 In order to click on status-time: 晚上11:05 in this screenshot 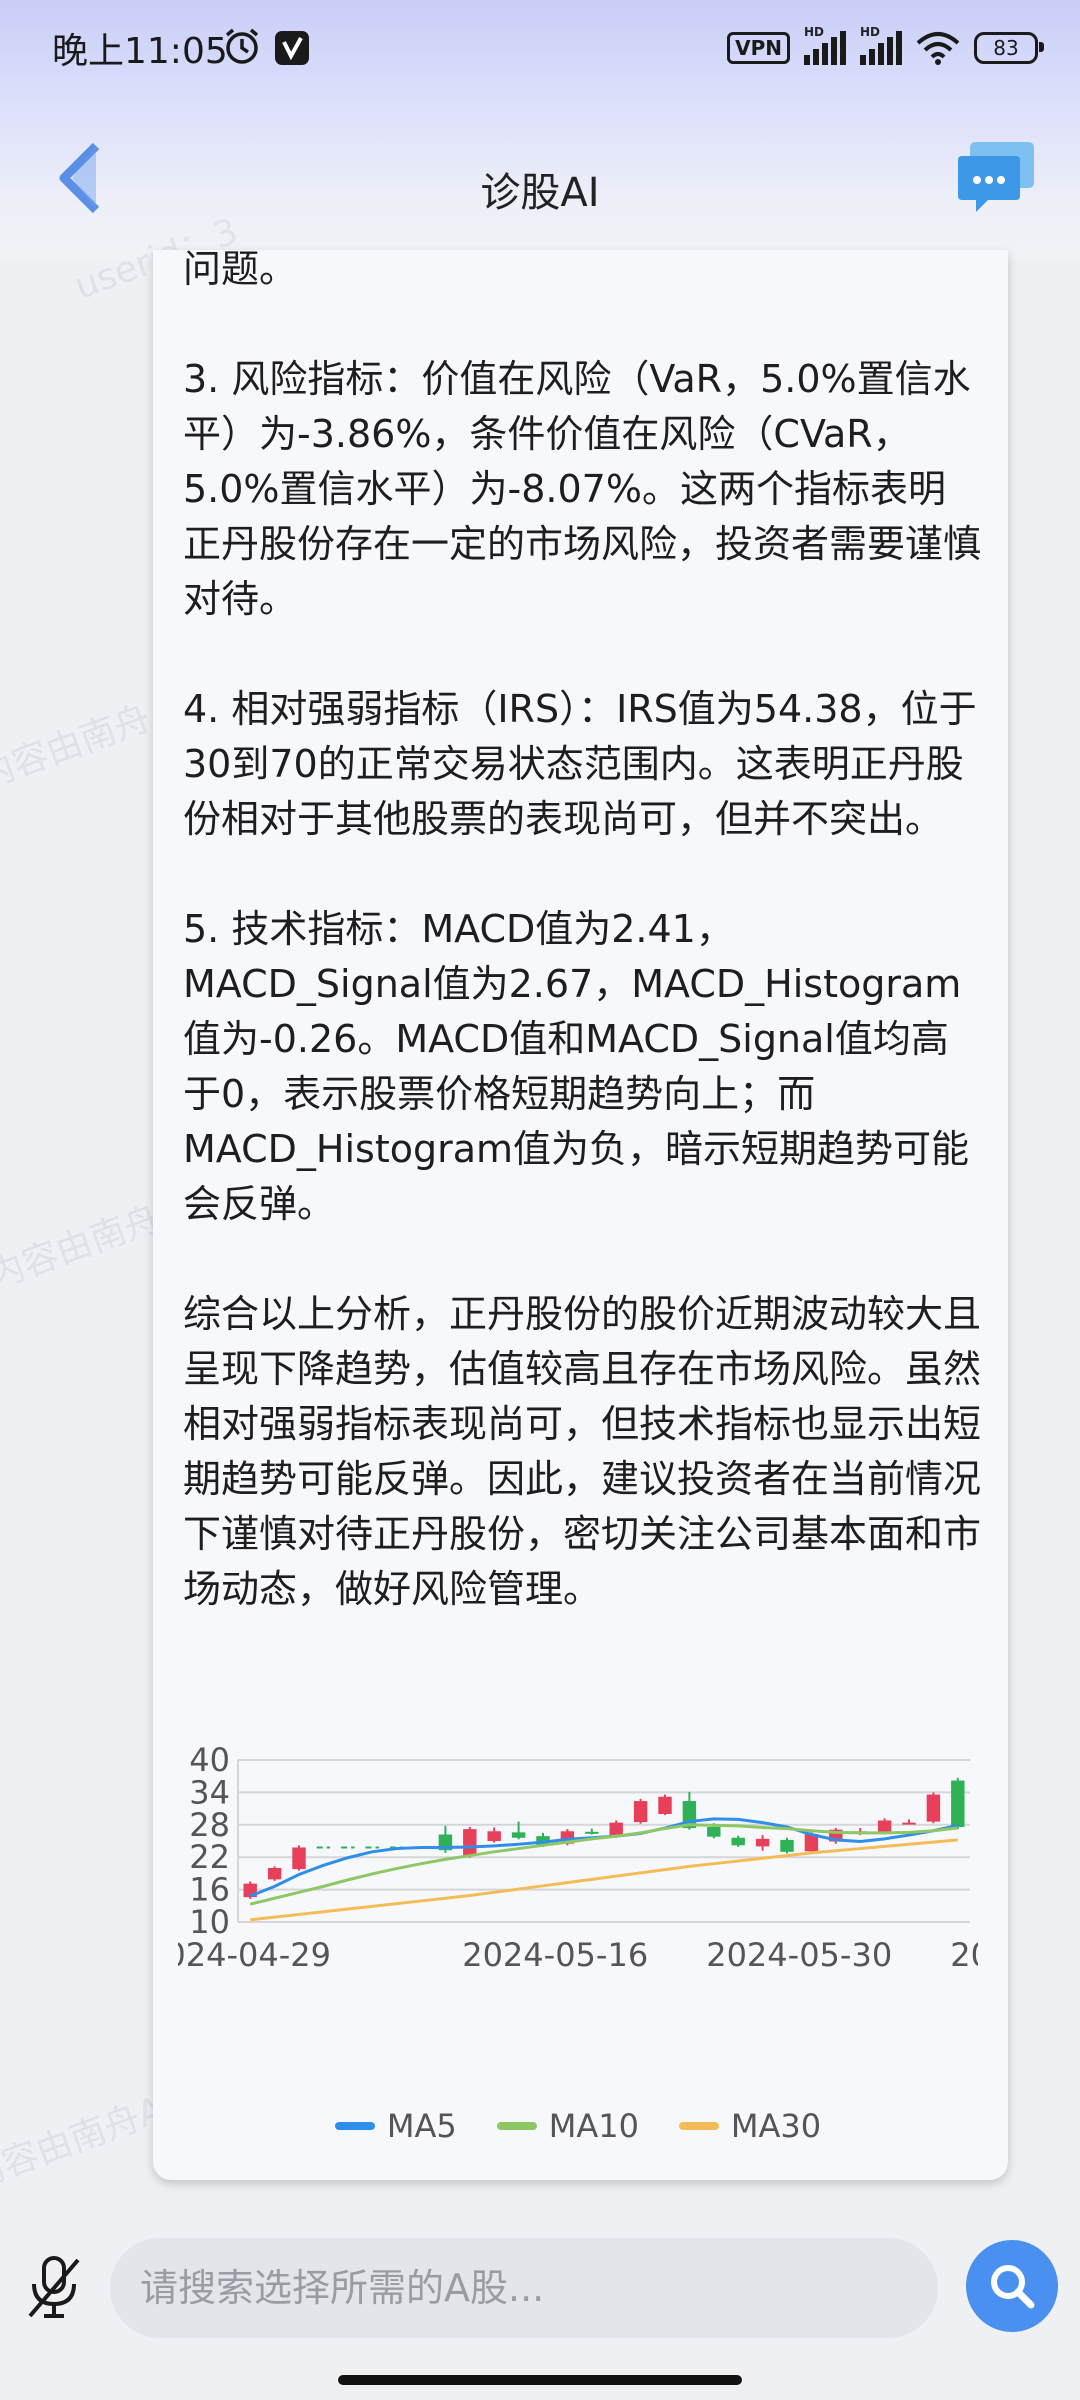, I will do `click(140, 51)`.